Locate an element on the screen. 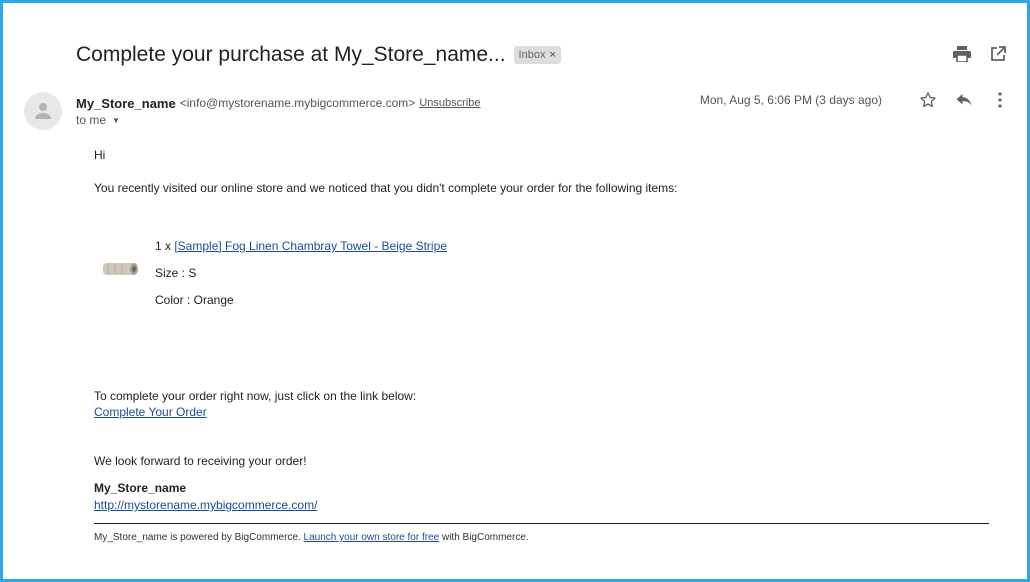 The image size is (1030, 582). sender-email: <info@mystorename.mybigcommerce.com> is located at coordinates (297, 103).